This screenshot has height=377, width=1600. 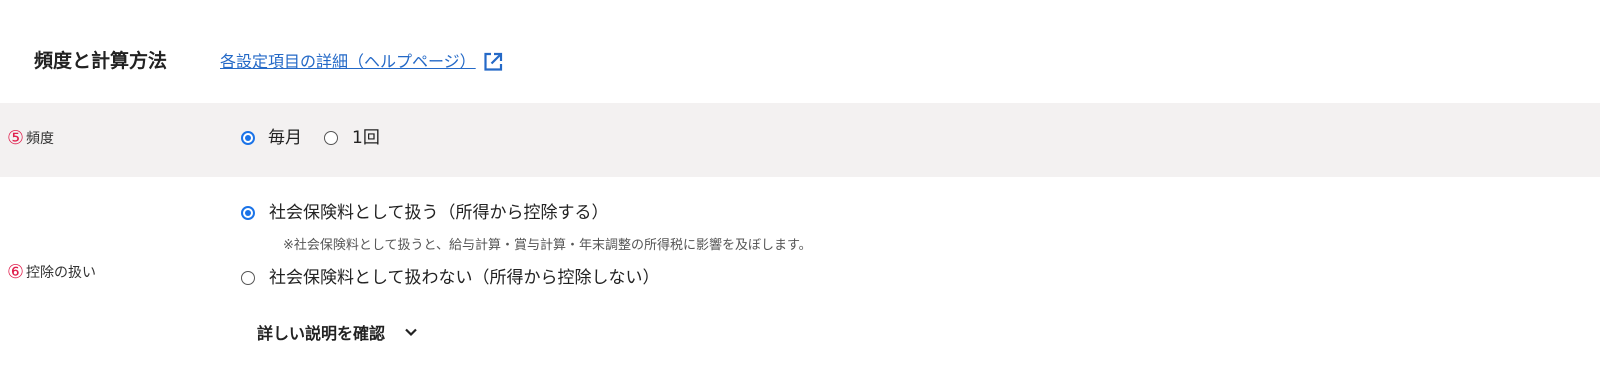 I want to click on deduction-treat-radio, so click(x=248, y=213).